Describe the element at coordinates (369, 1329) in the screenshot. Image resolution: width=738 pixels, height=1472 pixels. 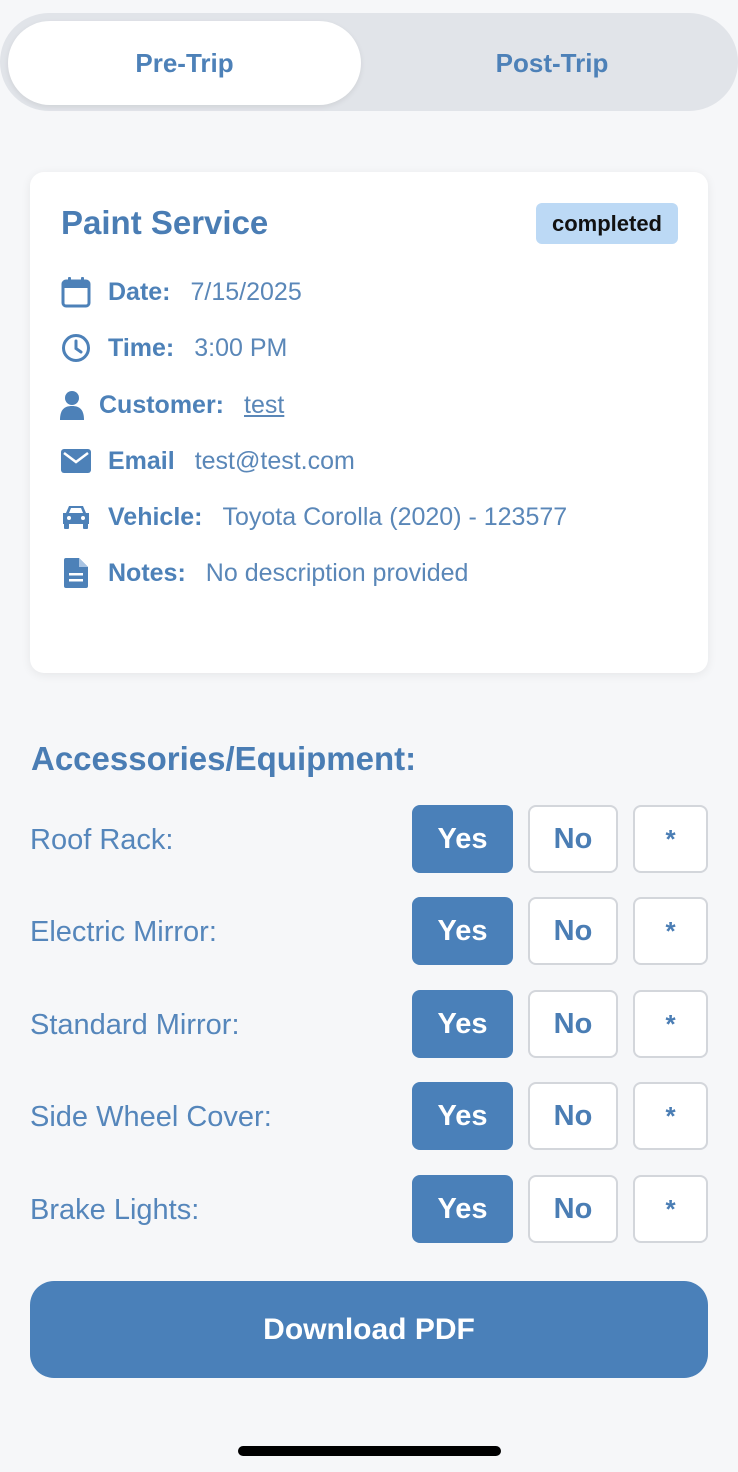
I see `download-pdf-button: Download PDF` at that location.